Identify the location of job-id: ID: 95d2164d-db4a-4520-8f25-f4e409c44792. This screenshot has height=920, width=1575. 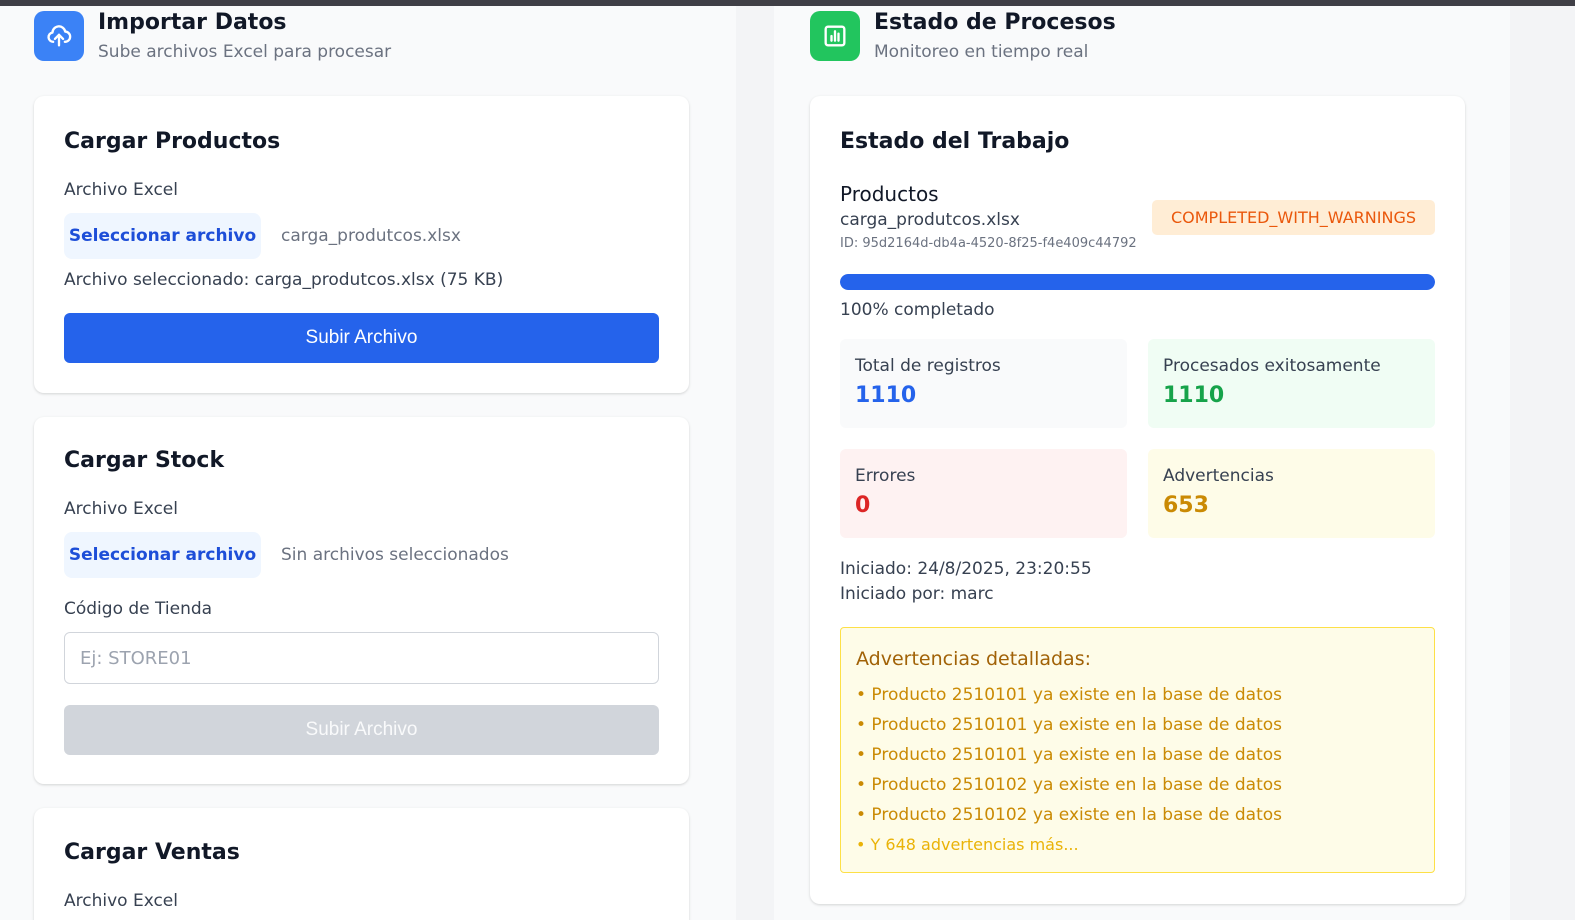
(988, 243).